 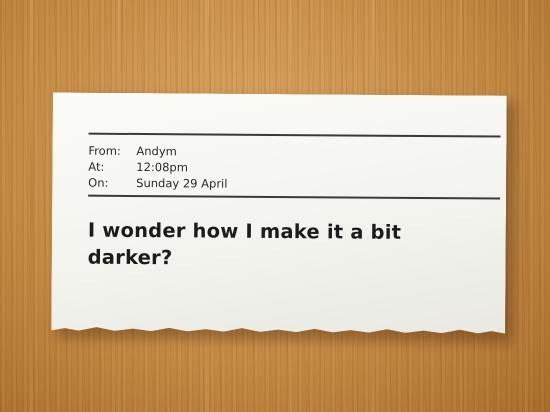 I want to click on header-bottom-rule, so click(x=294, y=197).